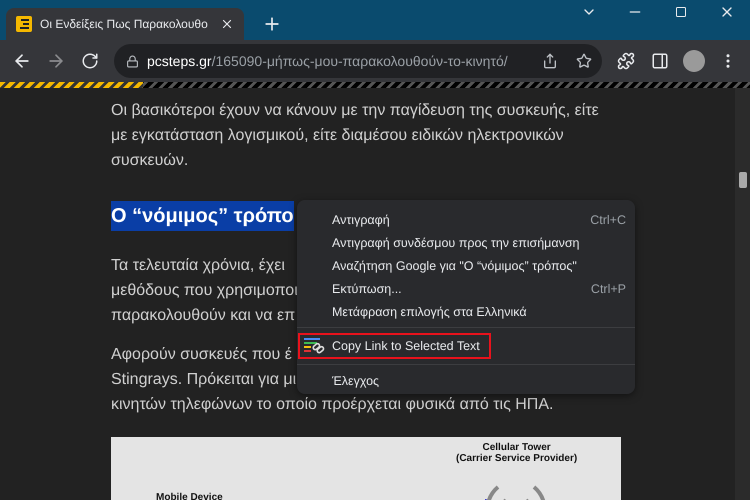 This screenshot has height=500, width=750. Describe the element at coordinates (328, 61) in the screenshot. I see `url-text: pcsteps.gr/165090-μήπως-μου-παρακολουθούν-το-κινητό/` at that location.